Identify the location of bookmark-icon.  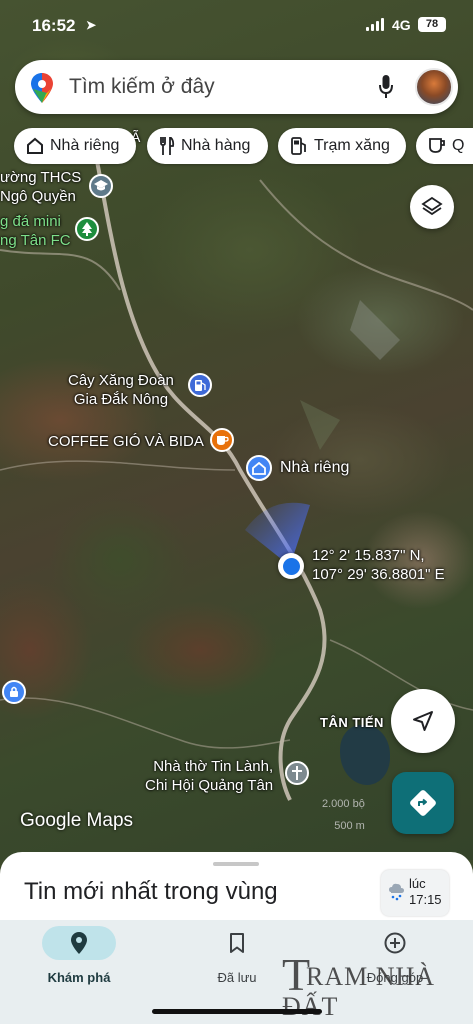
(237, 943).